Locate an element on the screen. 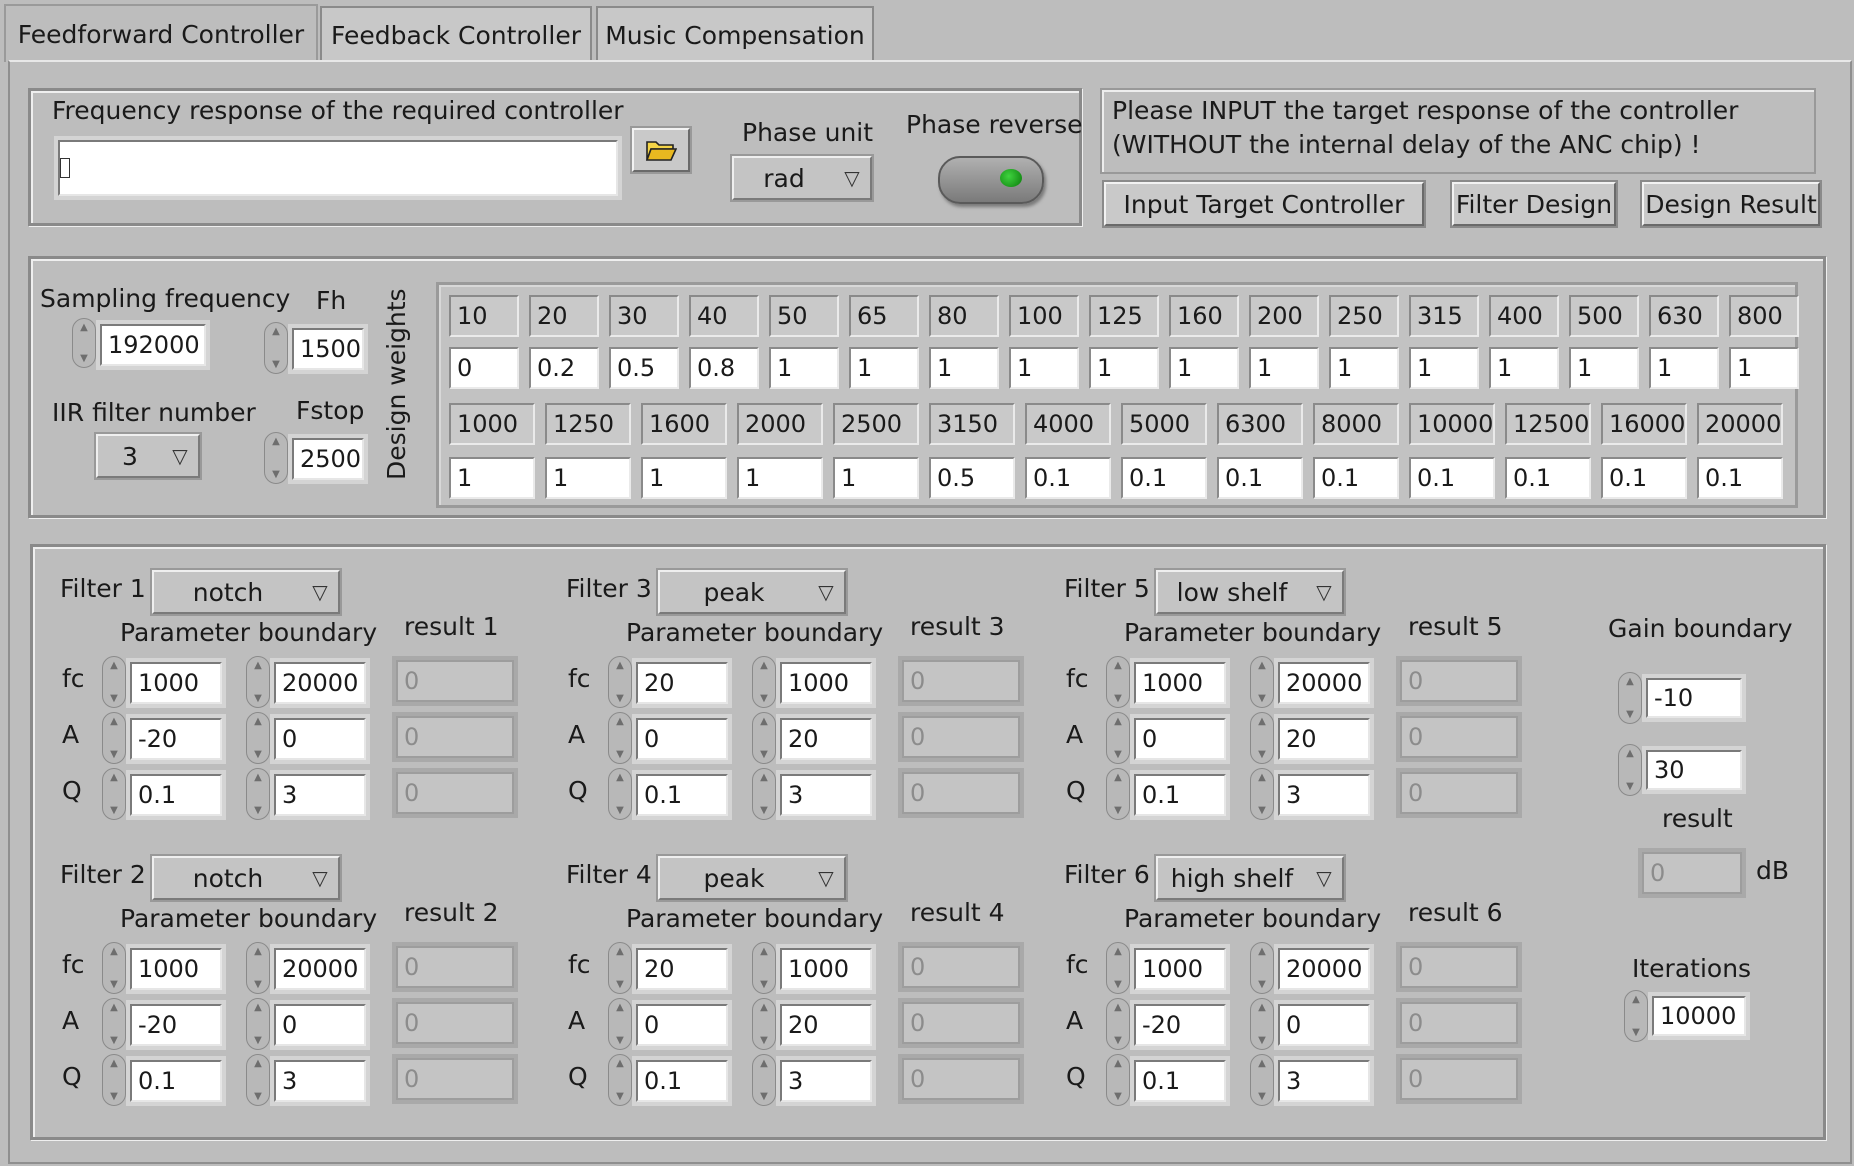  filter-1-fc-min-input: 1000 is located at coordinates (176, 683).